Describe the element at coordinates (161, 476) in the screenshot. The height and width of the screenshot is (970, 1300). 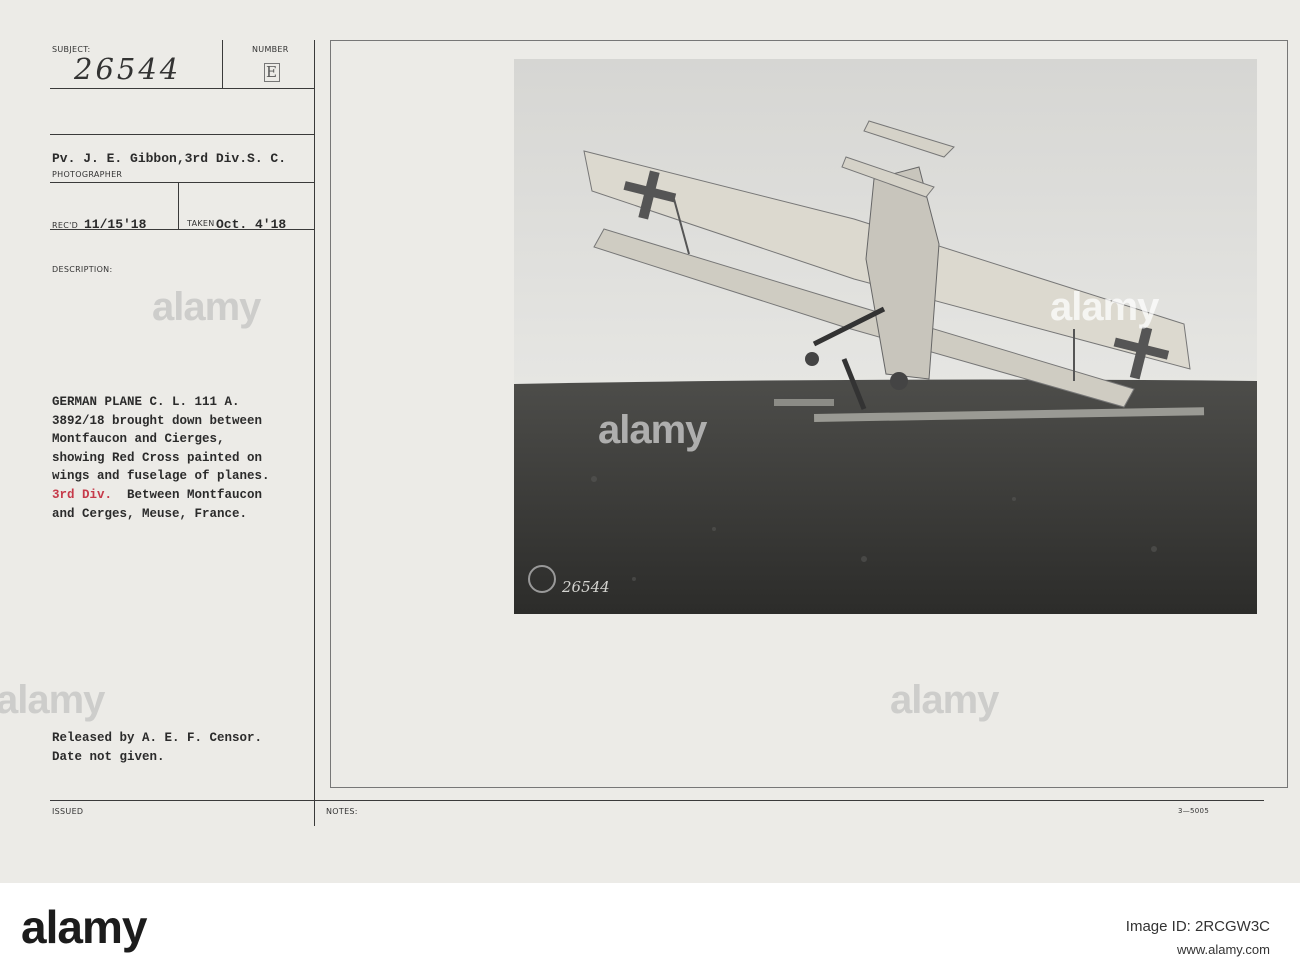
I see `description-line-5: wings and fuselage of planes.` at that location.